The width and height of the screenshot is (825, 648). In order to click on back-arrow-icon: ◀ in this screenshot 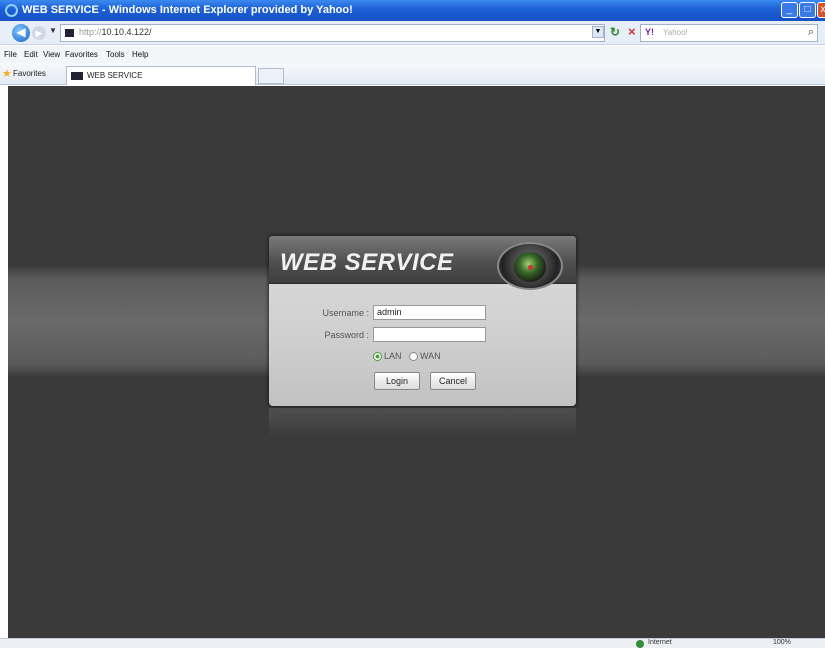, I will do `click(21, 33)`.